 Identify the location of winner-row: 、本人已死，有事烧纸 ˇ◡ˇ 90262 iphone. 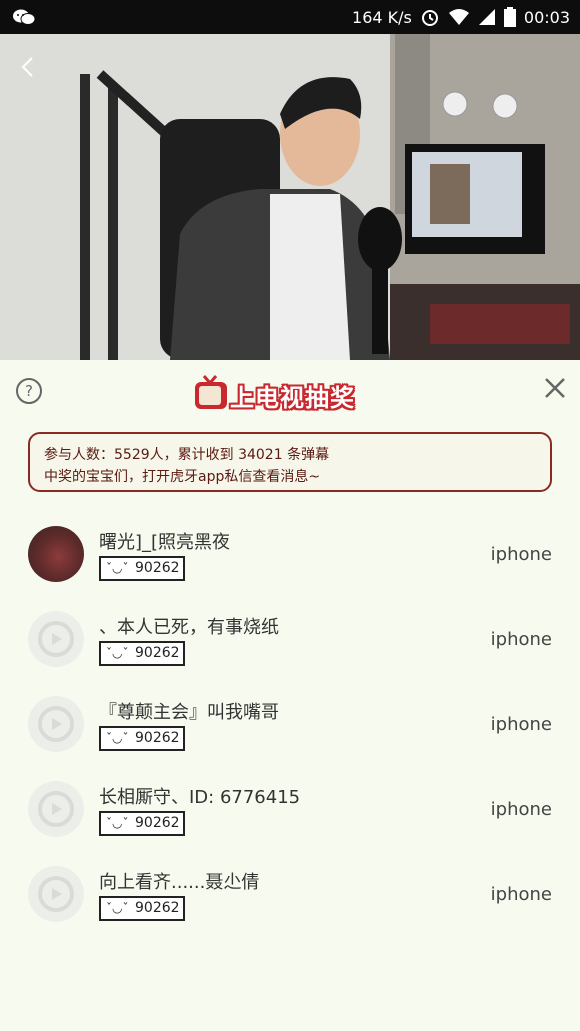
(290, 646).